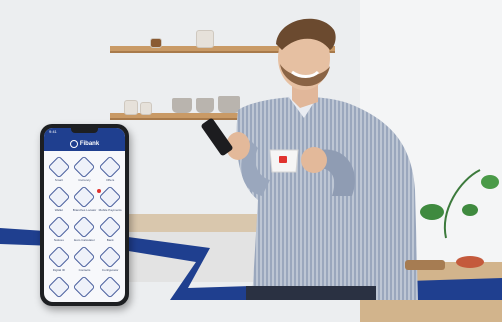 Image resolution: width=502 pixels, height=322 pixels. Describe the element at coordinates (110, 270) in the screenshot. I see `tile-label: Configurator` at that location.